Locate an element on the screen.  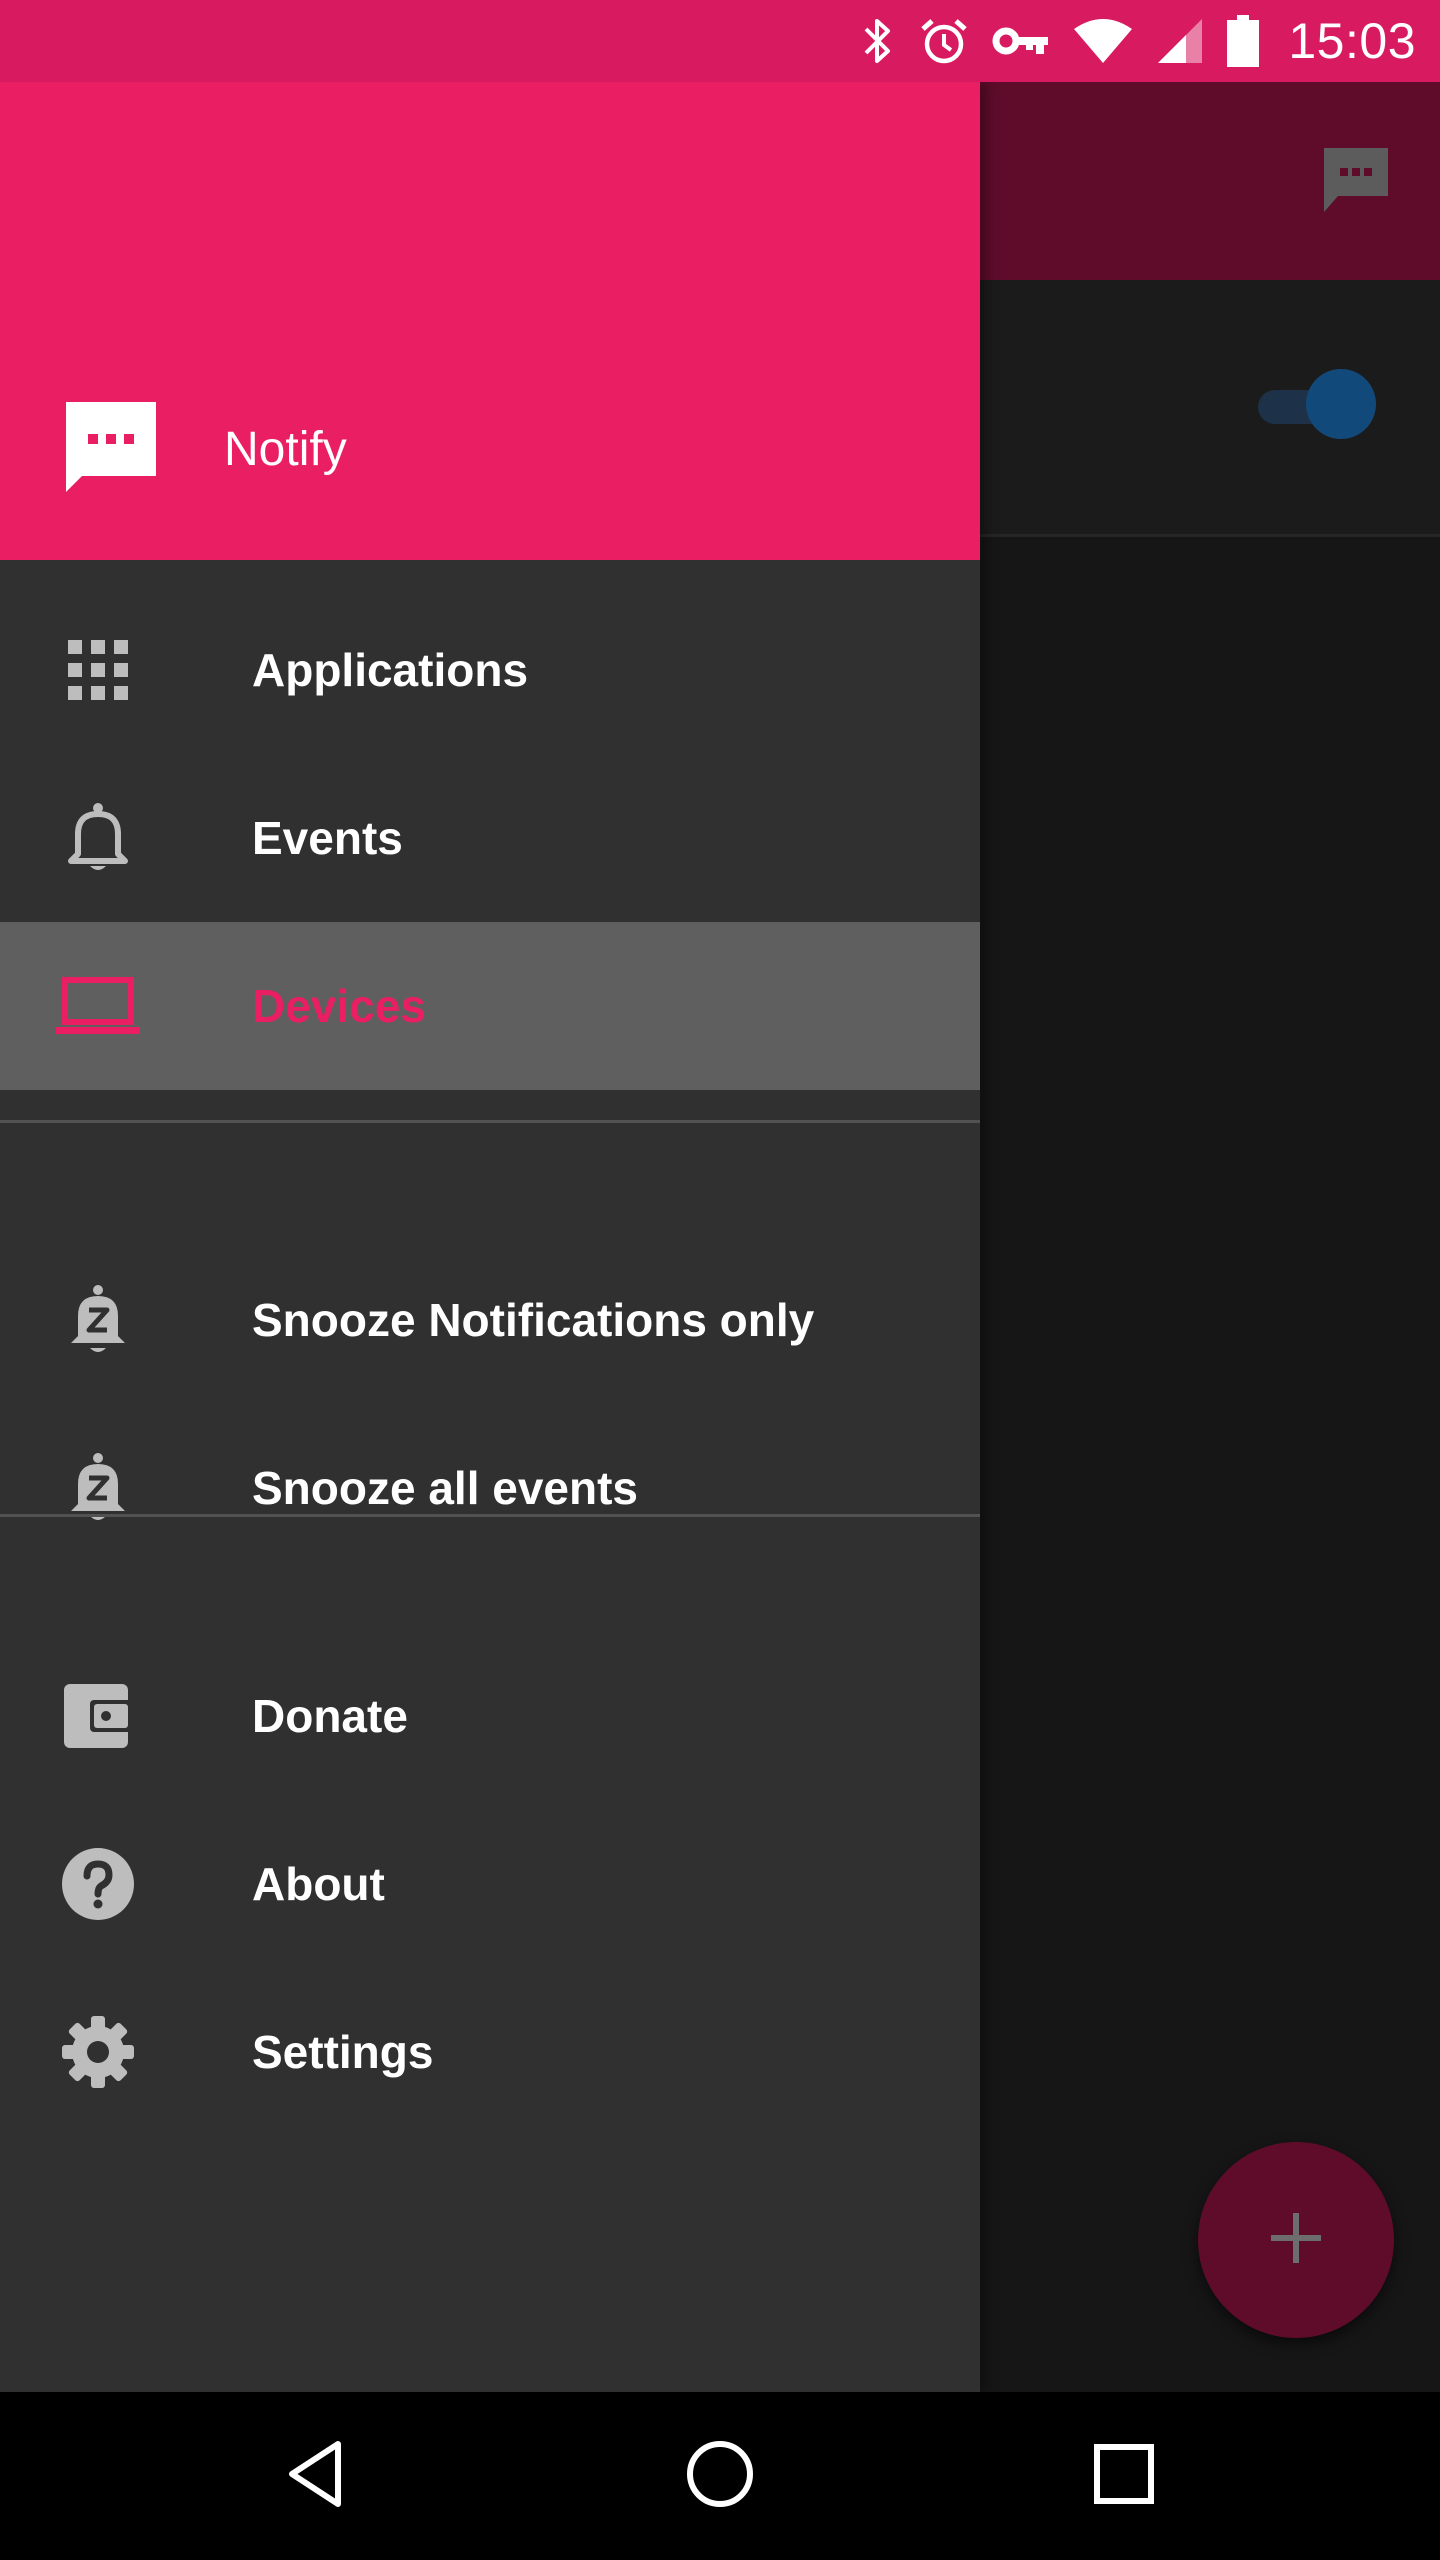
apps-grid-icon is located at coordinates (98, 670).